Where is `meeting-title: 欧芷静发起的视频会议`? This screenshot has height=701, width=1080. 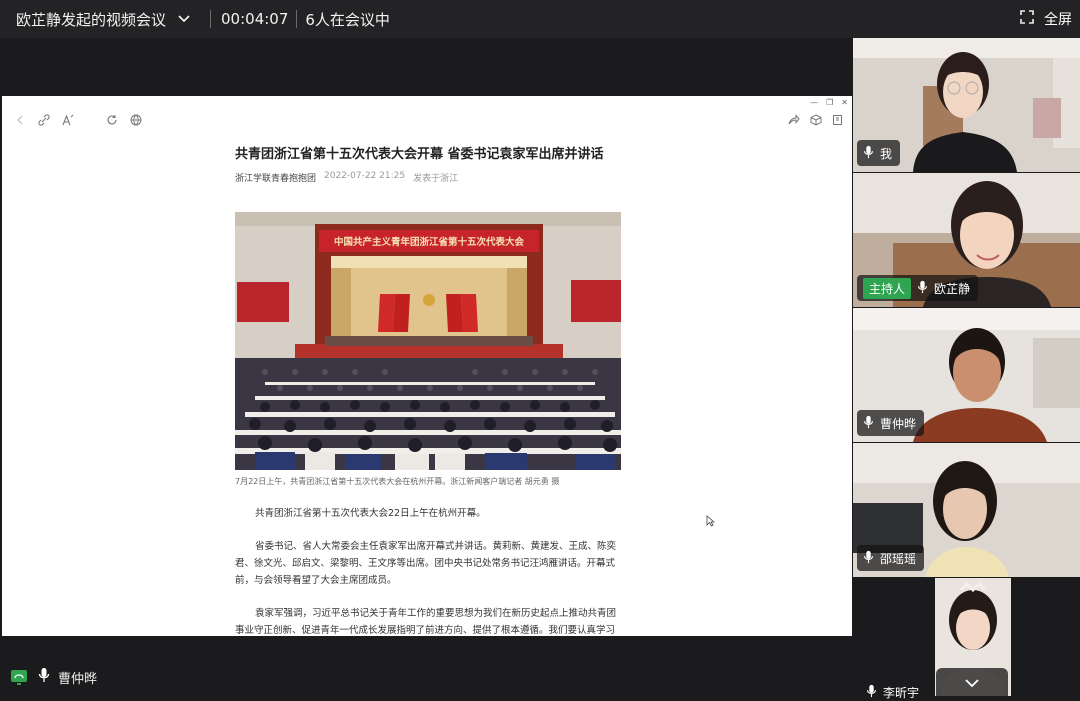
meeting-title: 欧芷静发起的视频会议 is located at coordinates (91, 19).